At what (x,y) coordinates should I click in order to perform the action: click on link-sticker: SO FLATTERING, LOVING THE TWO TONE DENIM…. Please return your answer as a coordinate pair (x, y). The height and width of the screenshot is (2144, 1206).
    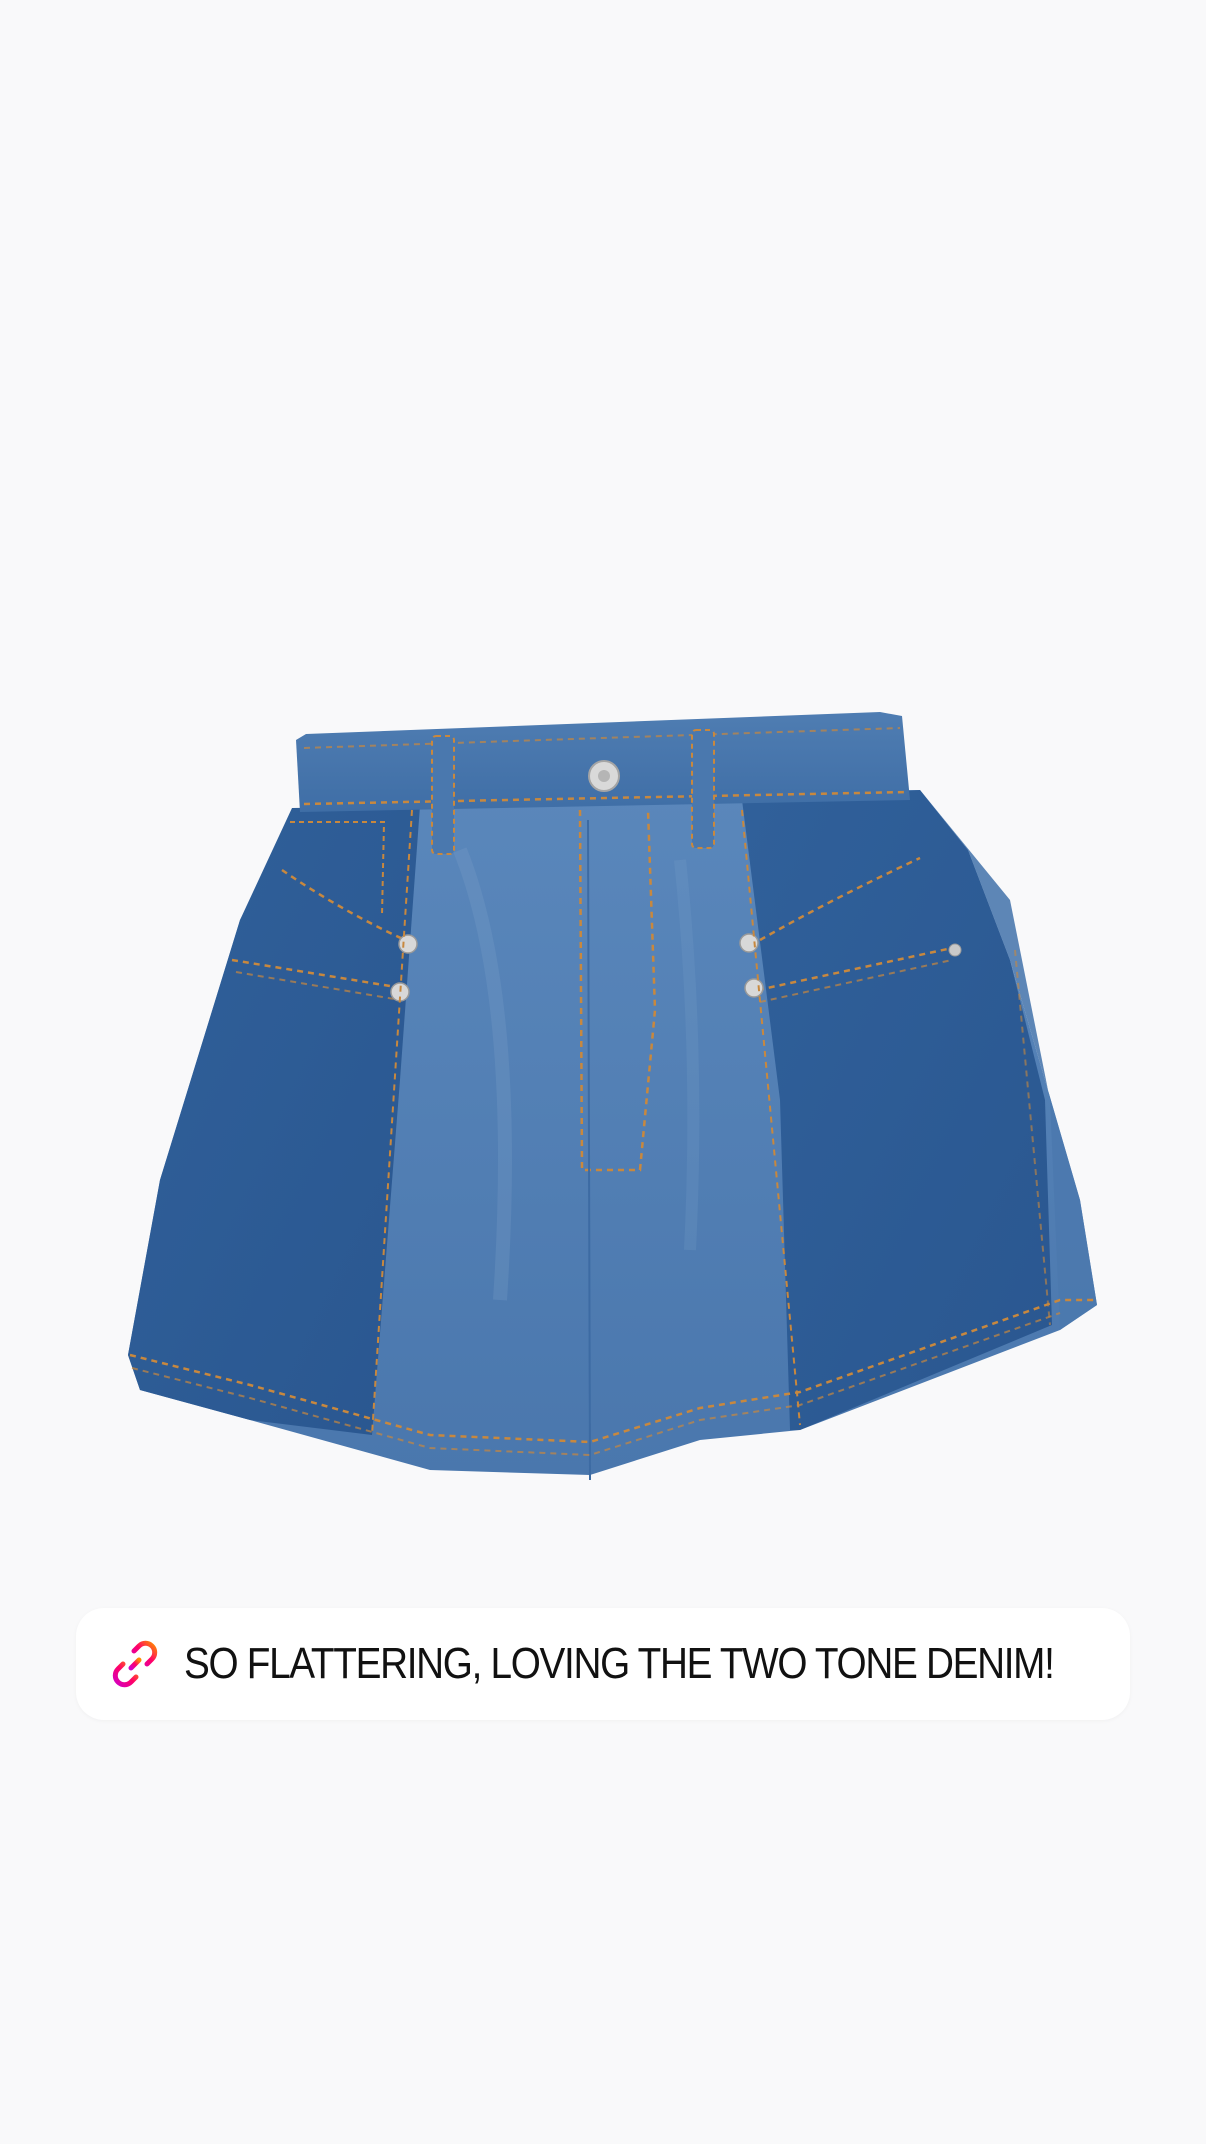
    Looking at the image, I should click on (603, 1664).